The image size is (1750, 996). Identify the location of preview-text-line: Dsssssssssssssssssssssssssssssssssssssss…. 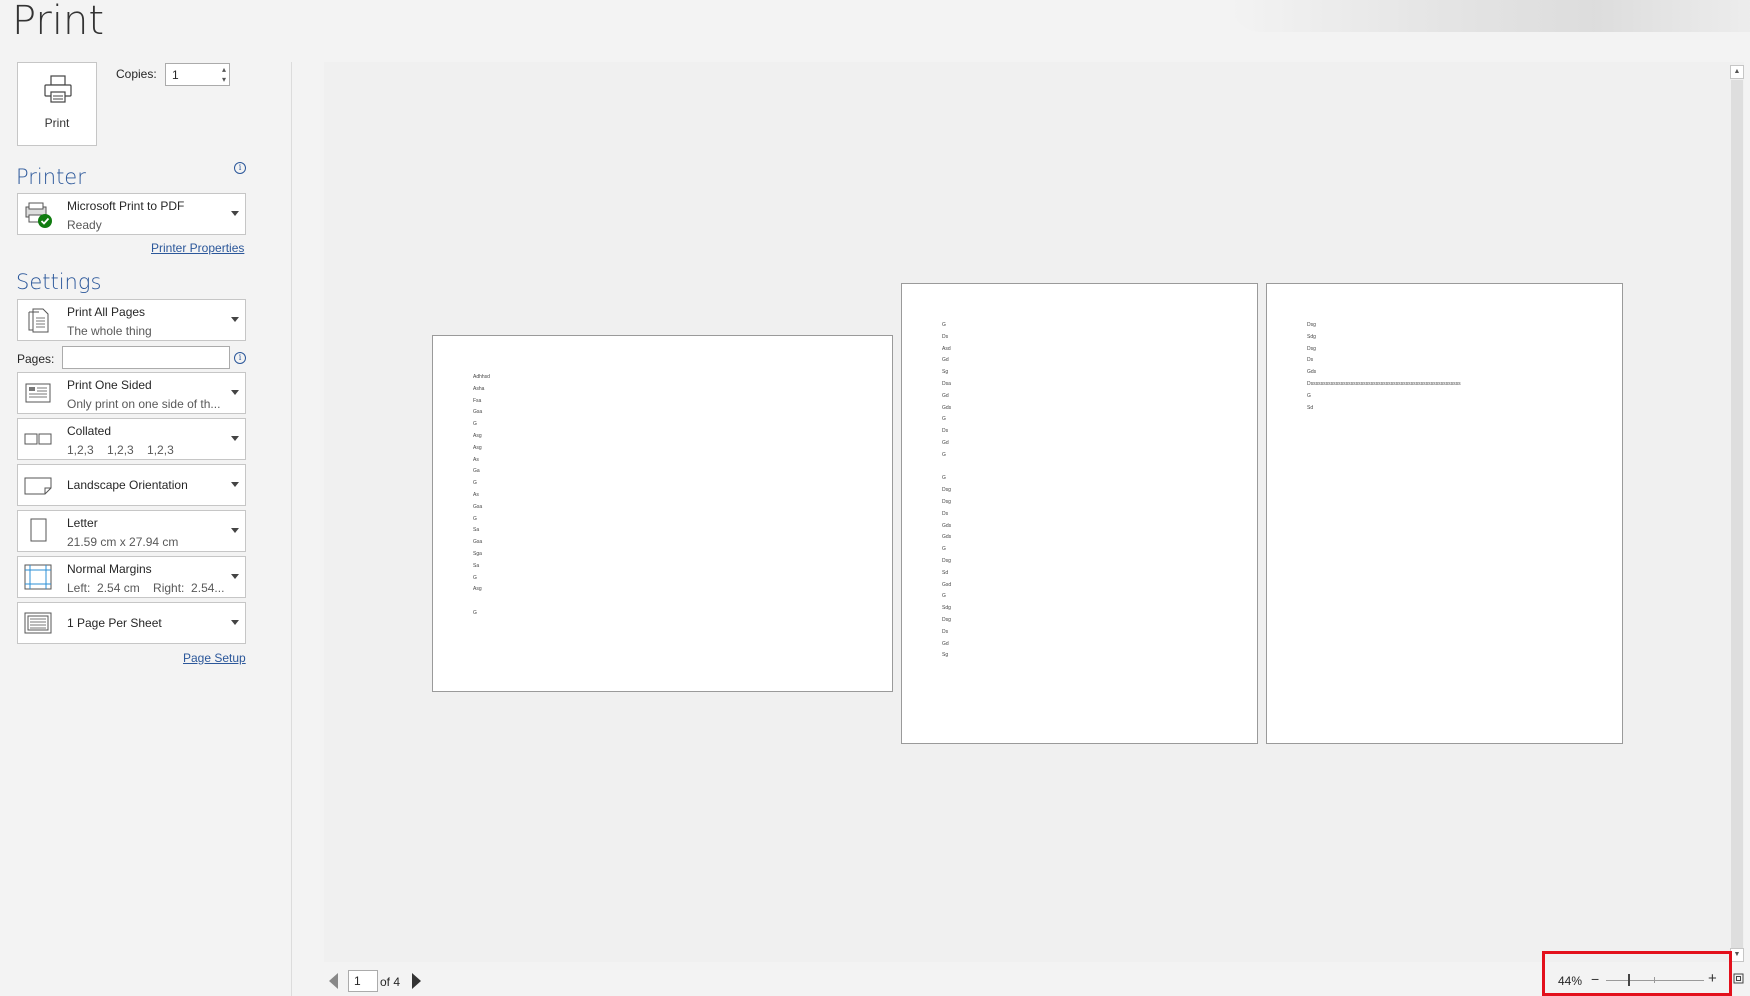
(1384, 384).